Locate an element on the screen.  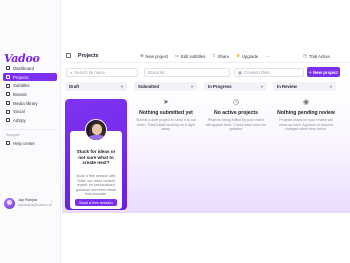
crown-icon: ♛ is located at coordinates (238, 55).